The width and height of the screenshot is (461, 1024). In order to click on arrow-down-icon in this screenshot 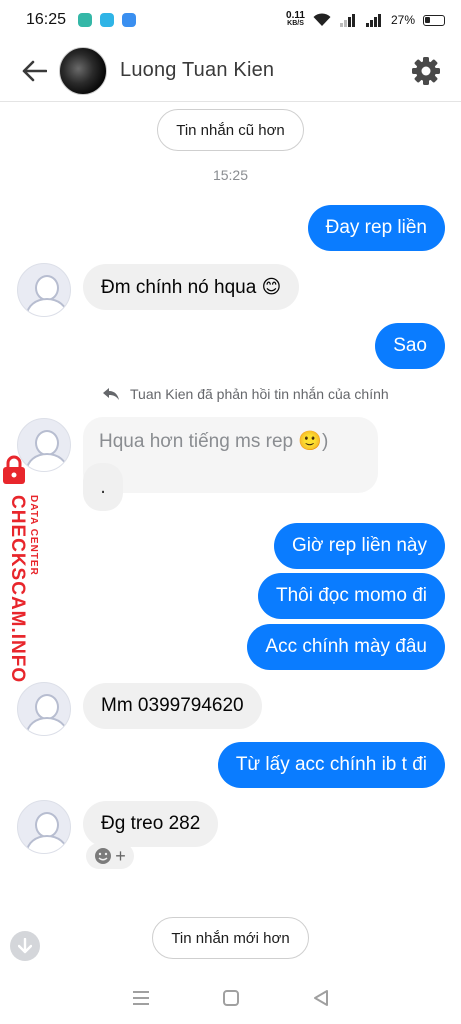, I will do `click(25, 946)`.